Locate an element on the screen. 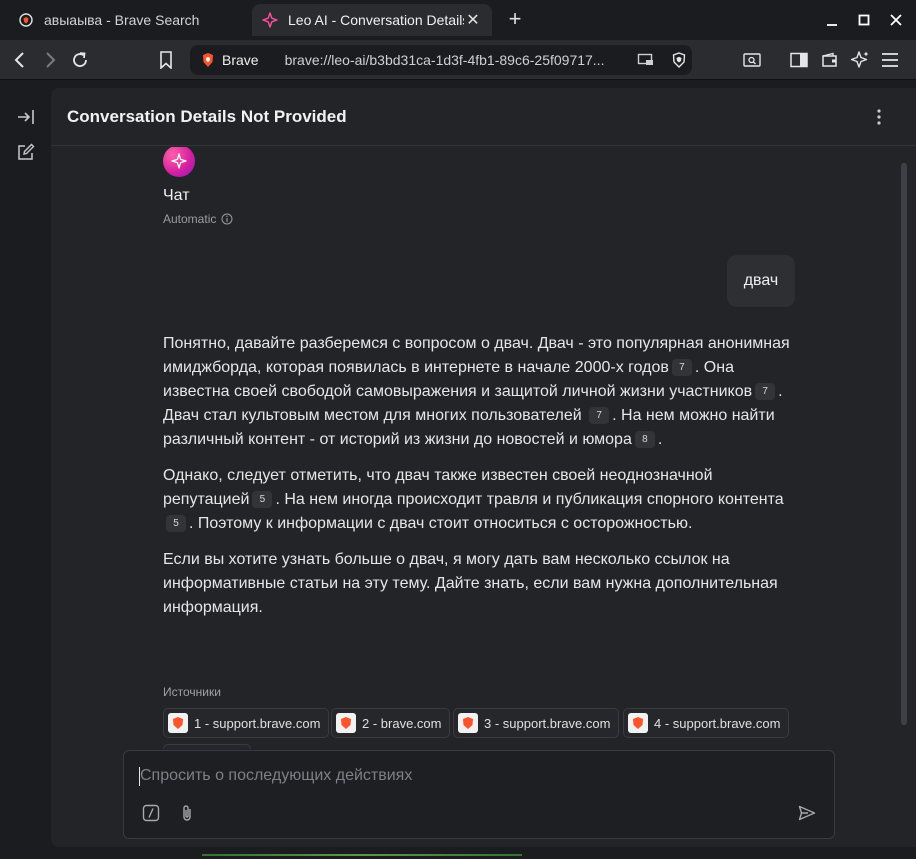 This screenshot has height=859, width=916. forward-icon is located at coordinates (50, 60).